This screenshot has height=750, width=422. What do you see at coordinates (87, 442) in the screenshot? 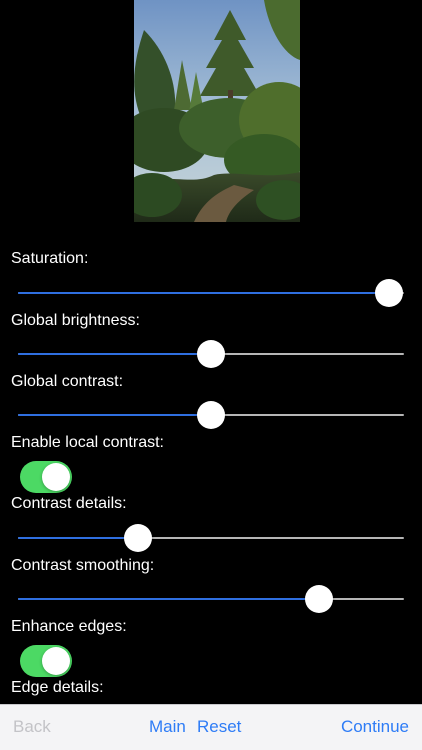
I see `enable-local-contrast-label: Enable local contrast:` at bounding box center [87, 442].